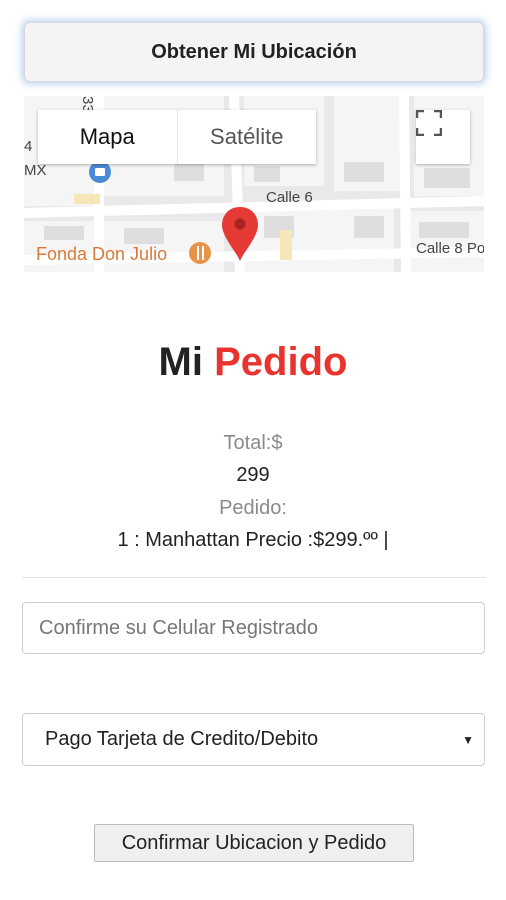 The height and width of the screenshot is (900, 506). Describe the element at coordinates (182, 739) in the screenshot. I see `payment-method-value: Pago Tarjeta de Credito/Debito` at that location.